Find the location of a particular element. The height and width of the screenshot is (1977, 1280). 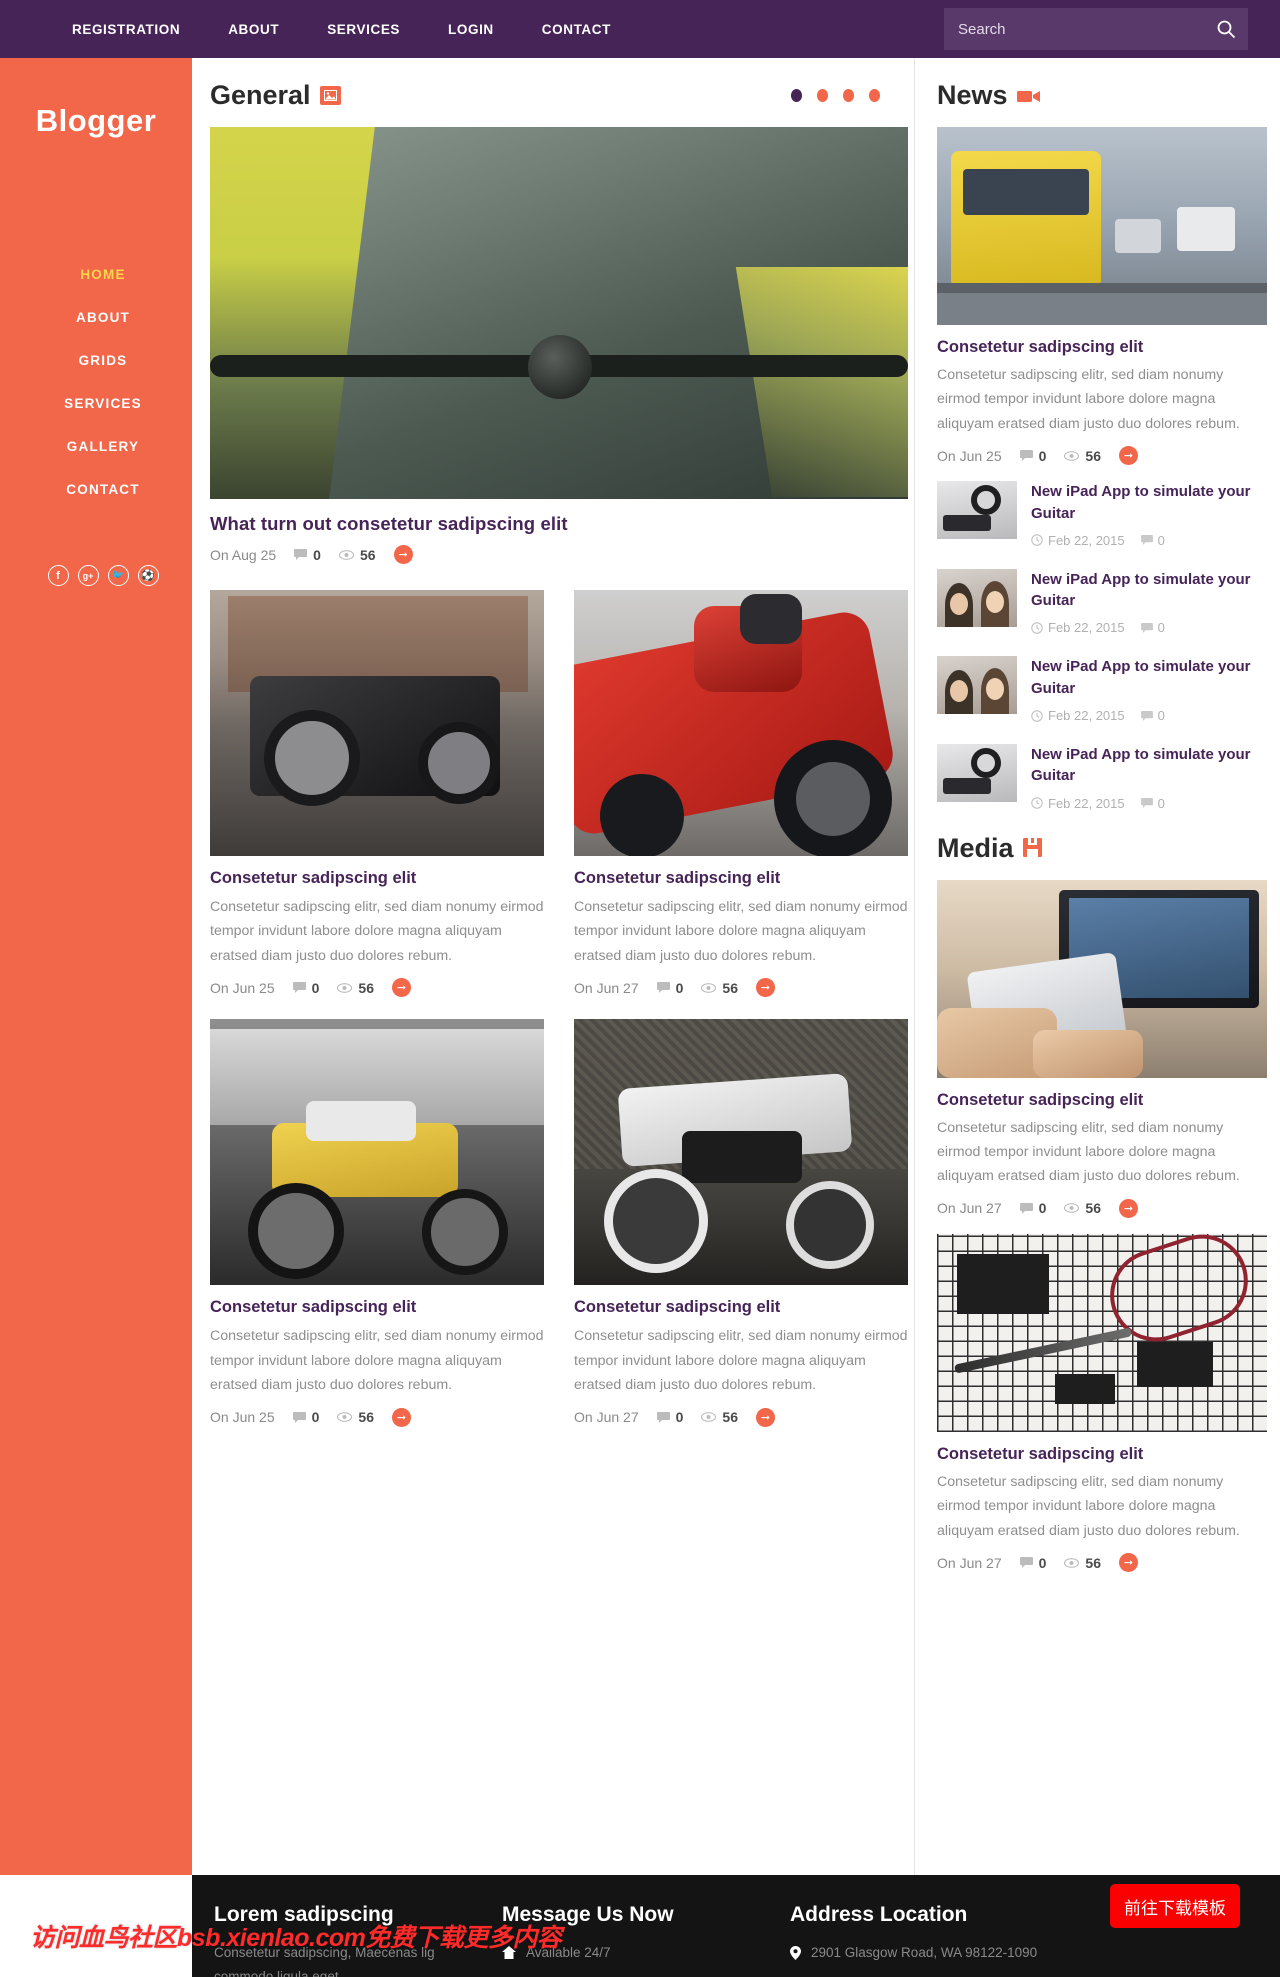

topnav-item-login: LOGIN is located at coordinates (471, 29).